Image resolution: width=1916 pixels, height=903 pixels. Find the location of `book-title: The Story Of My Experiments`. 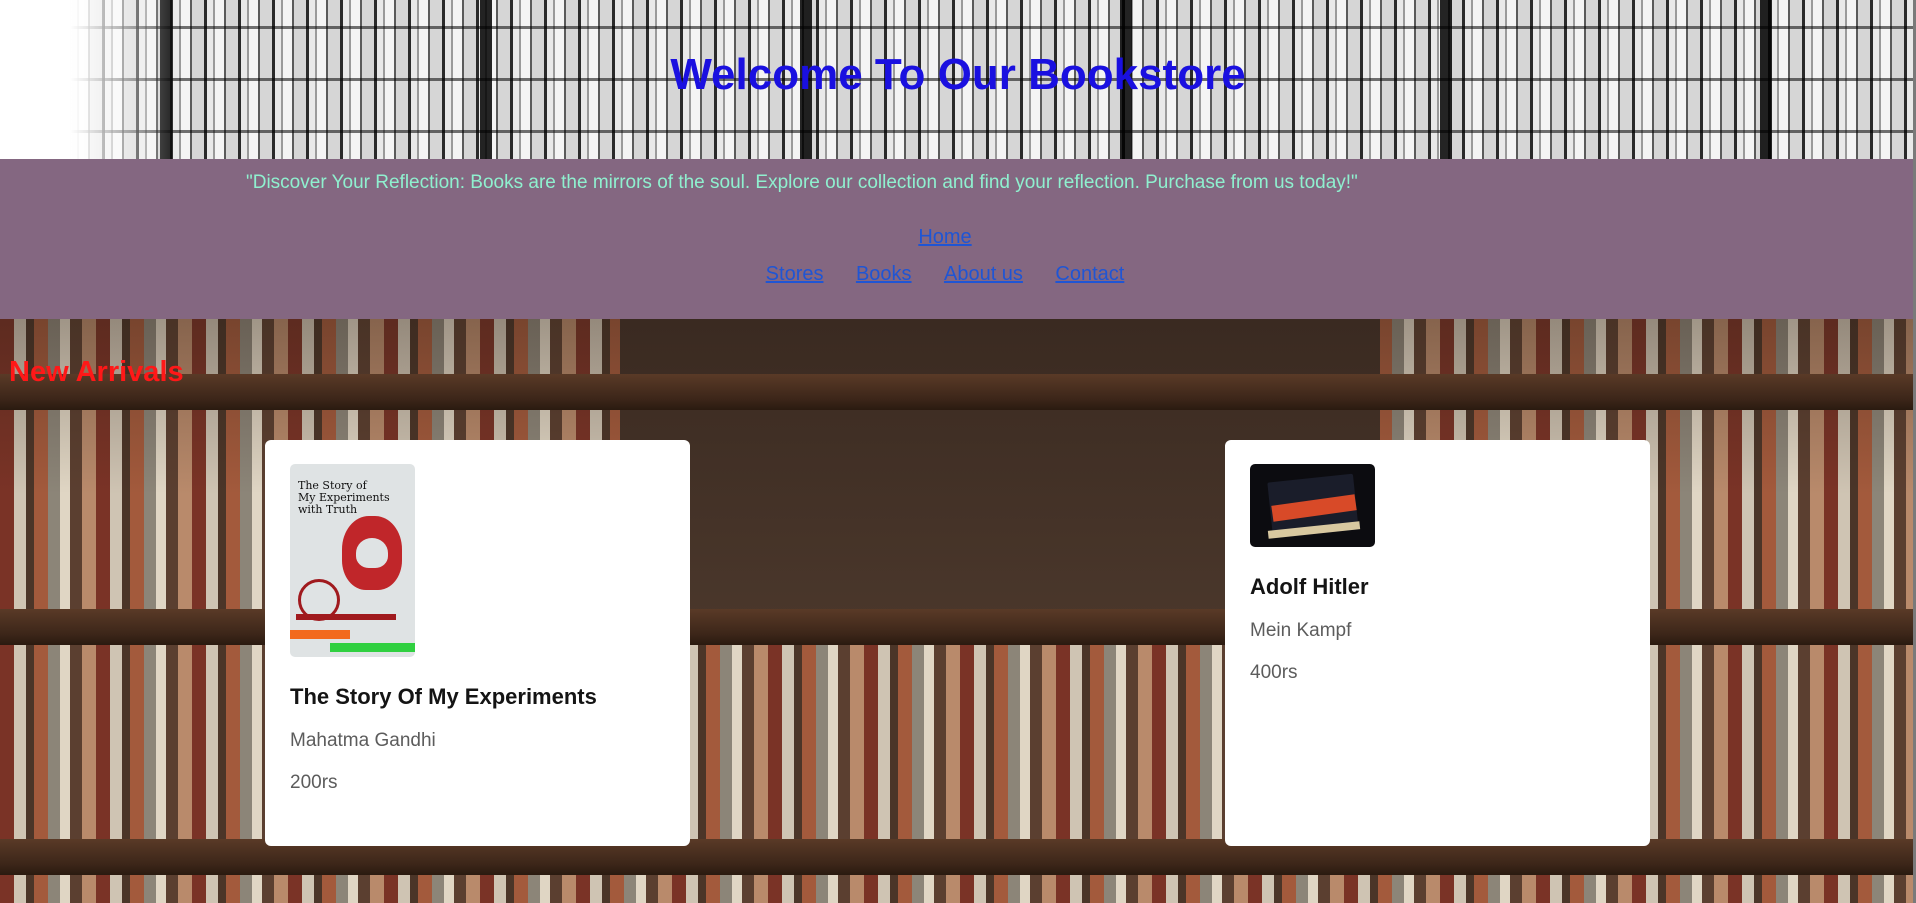

book-title: The Story Of My Experiments is located at coordinates (443, 696).